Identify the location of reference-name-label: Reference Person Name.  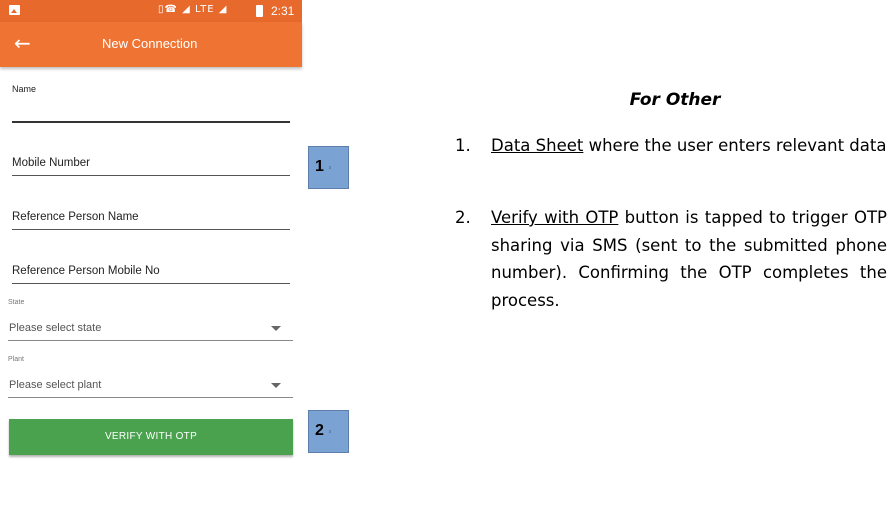
(75, 217).